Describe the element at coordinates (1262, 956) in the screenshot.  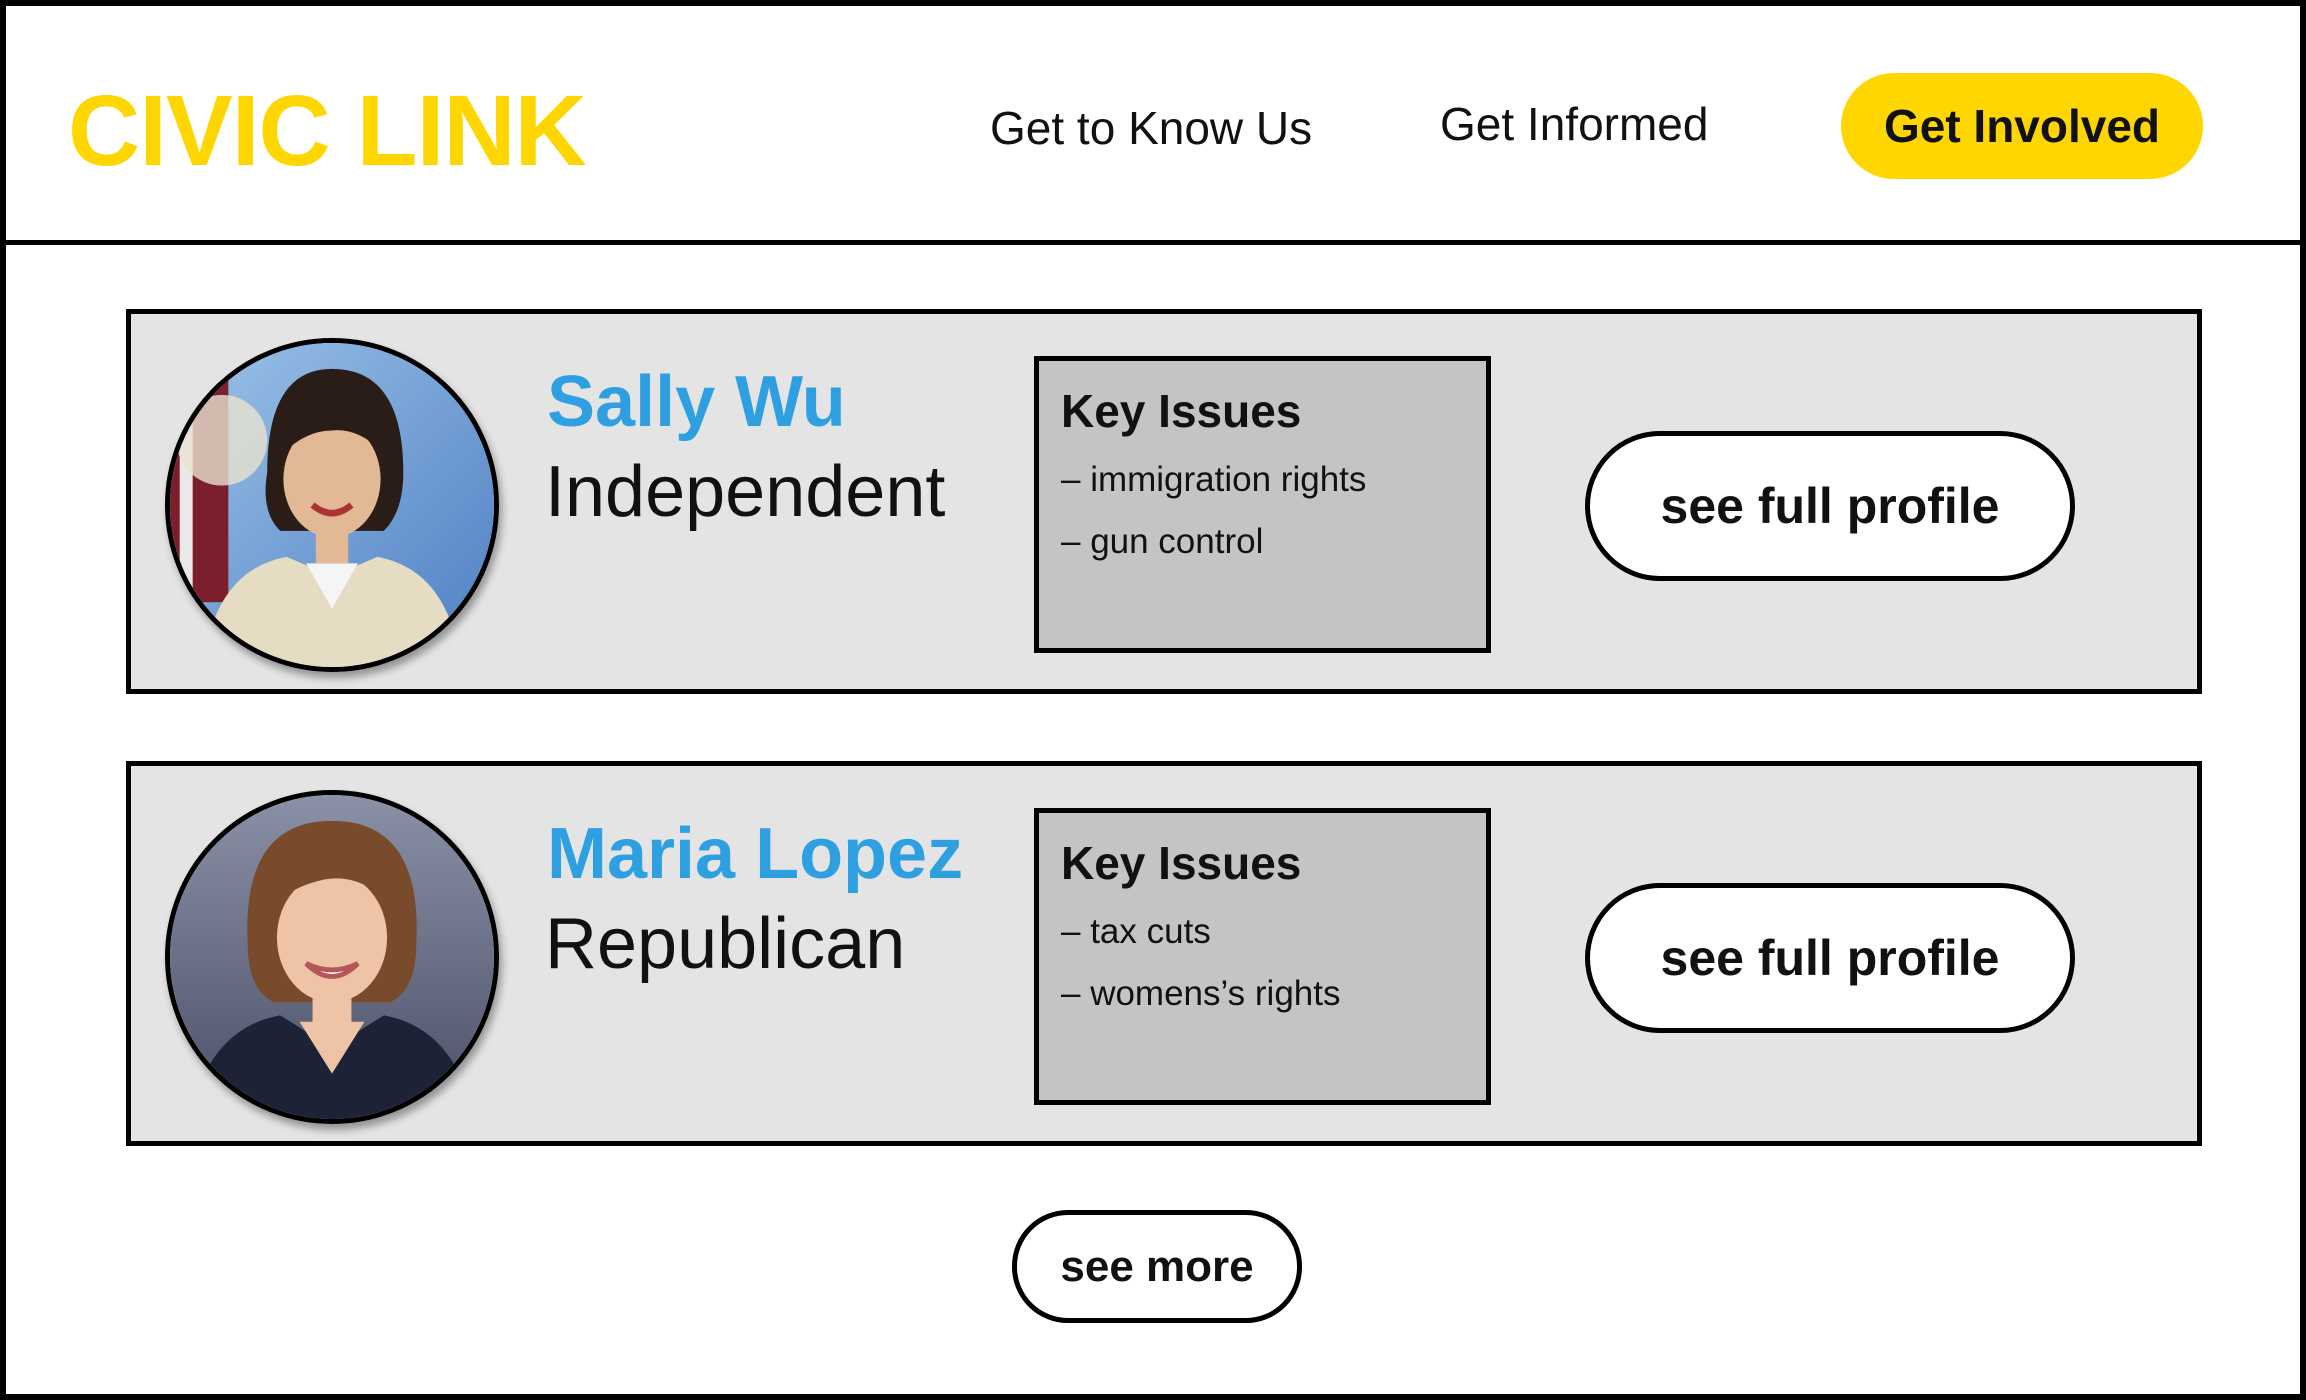
I see `key-issues-box: Key Issues – tax cuts – womens’s rights` at that location.